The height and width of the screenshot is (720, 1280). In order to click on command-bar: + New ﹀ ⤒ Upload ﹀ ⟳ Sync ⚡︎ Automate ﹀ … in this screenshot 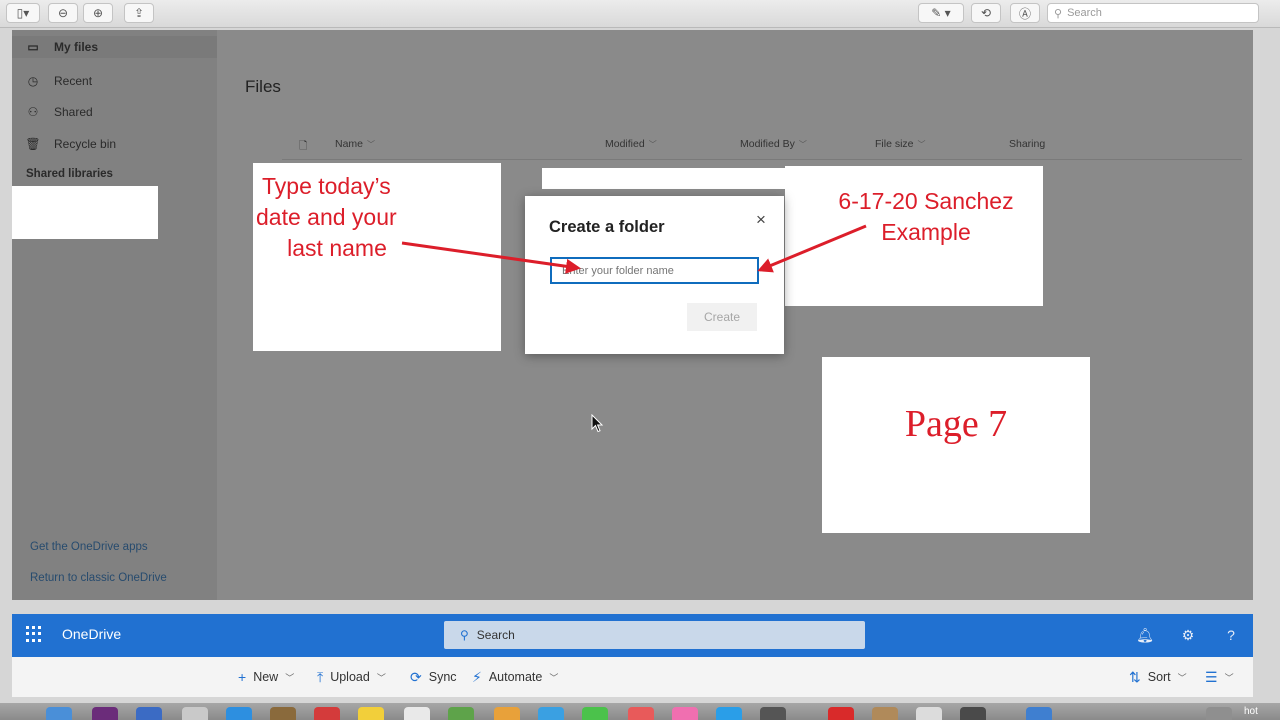, I will do `click(632, 677)`.